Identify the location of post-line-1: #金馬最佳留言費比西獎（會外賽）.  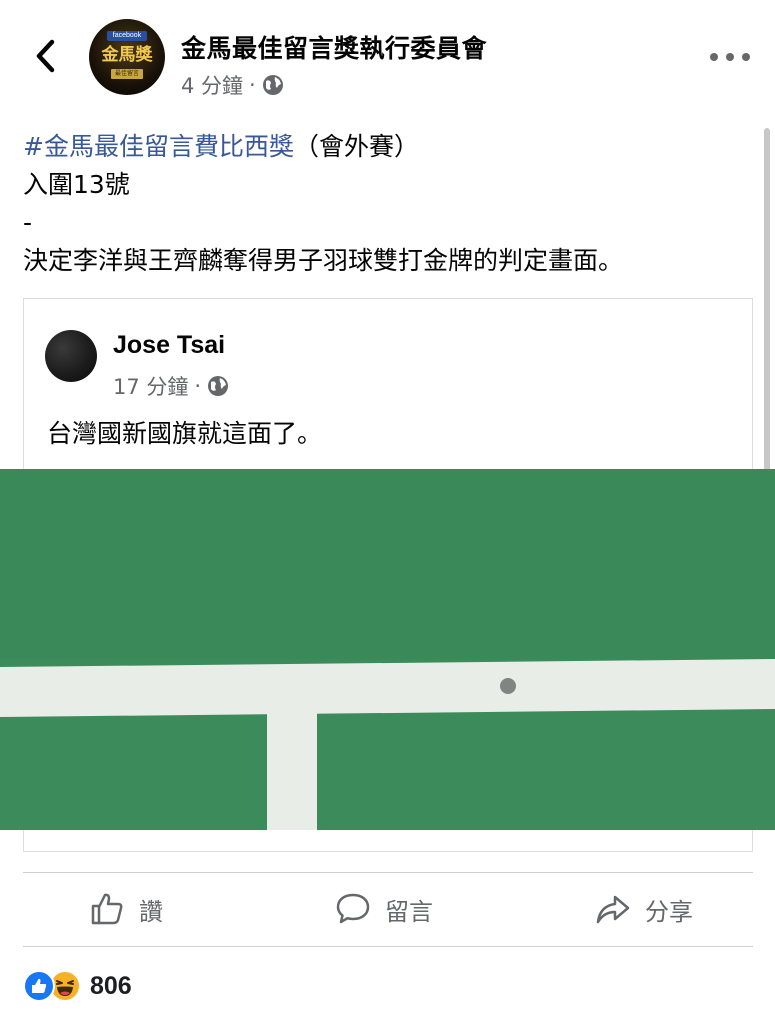
(393, 147).